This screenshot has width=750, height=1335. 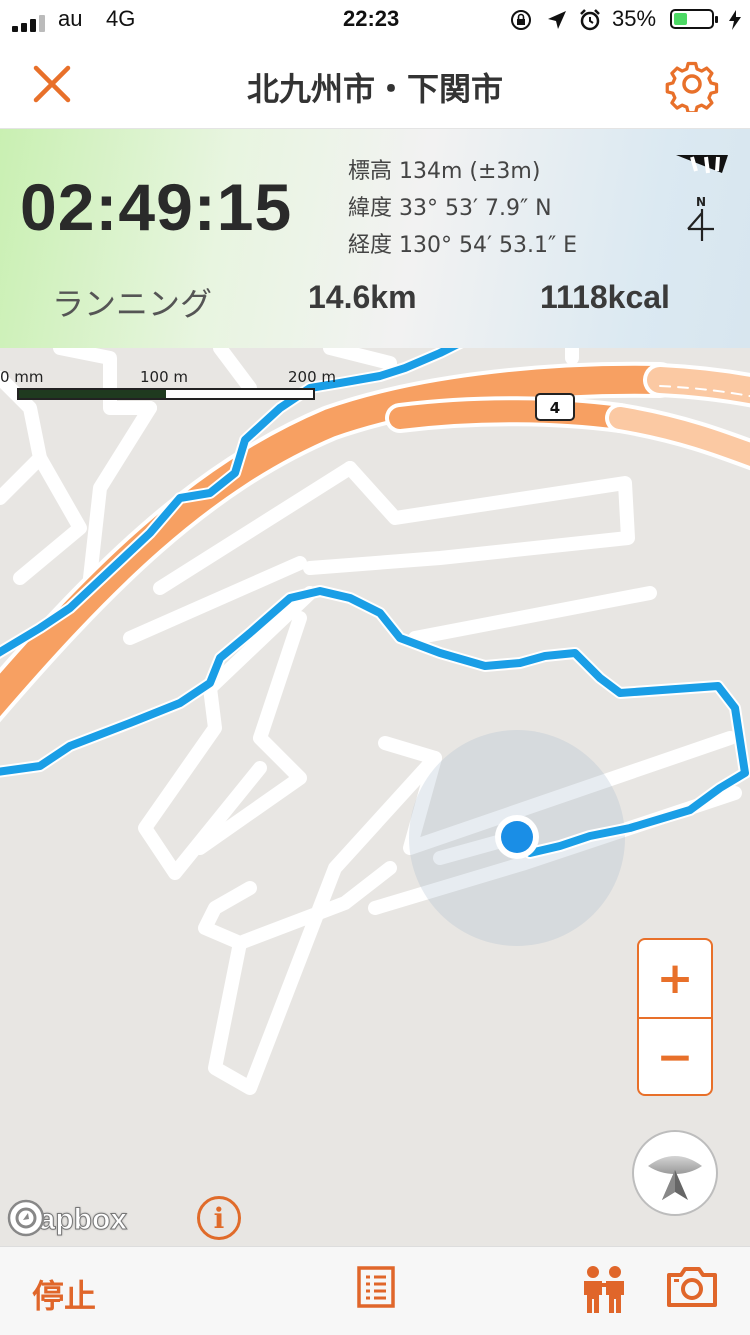 I want to click on people-icon, so click(x=604, y=1289).